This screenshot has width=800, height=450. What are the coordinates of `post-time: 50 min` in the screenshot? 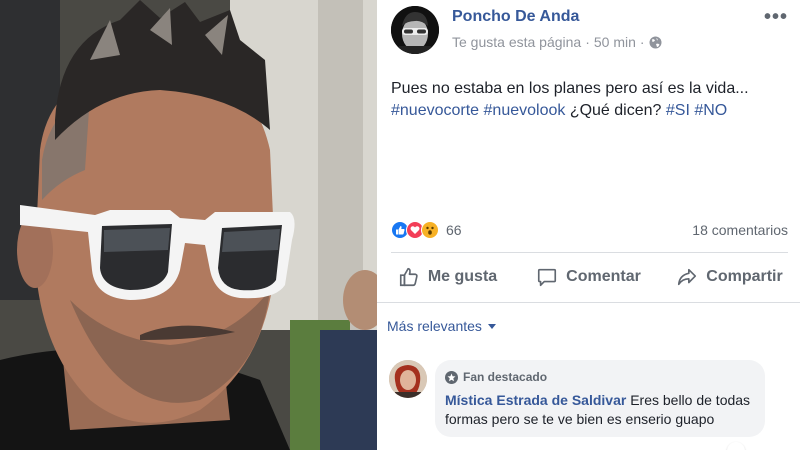 It's located at (615, 42).